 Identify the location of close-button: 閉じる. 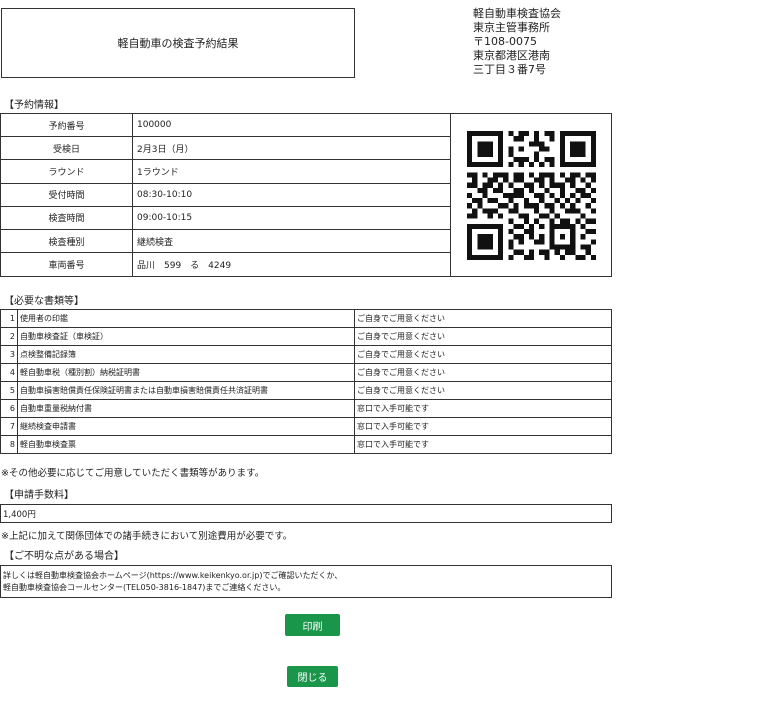
(312, 676).